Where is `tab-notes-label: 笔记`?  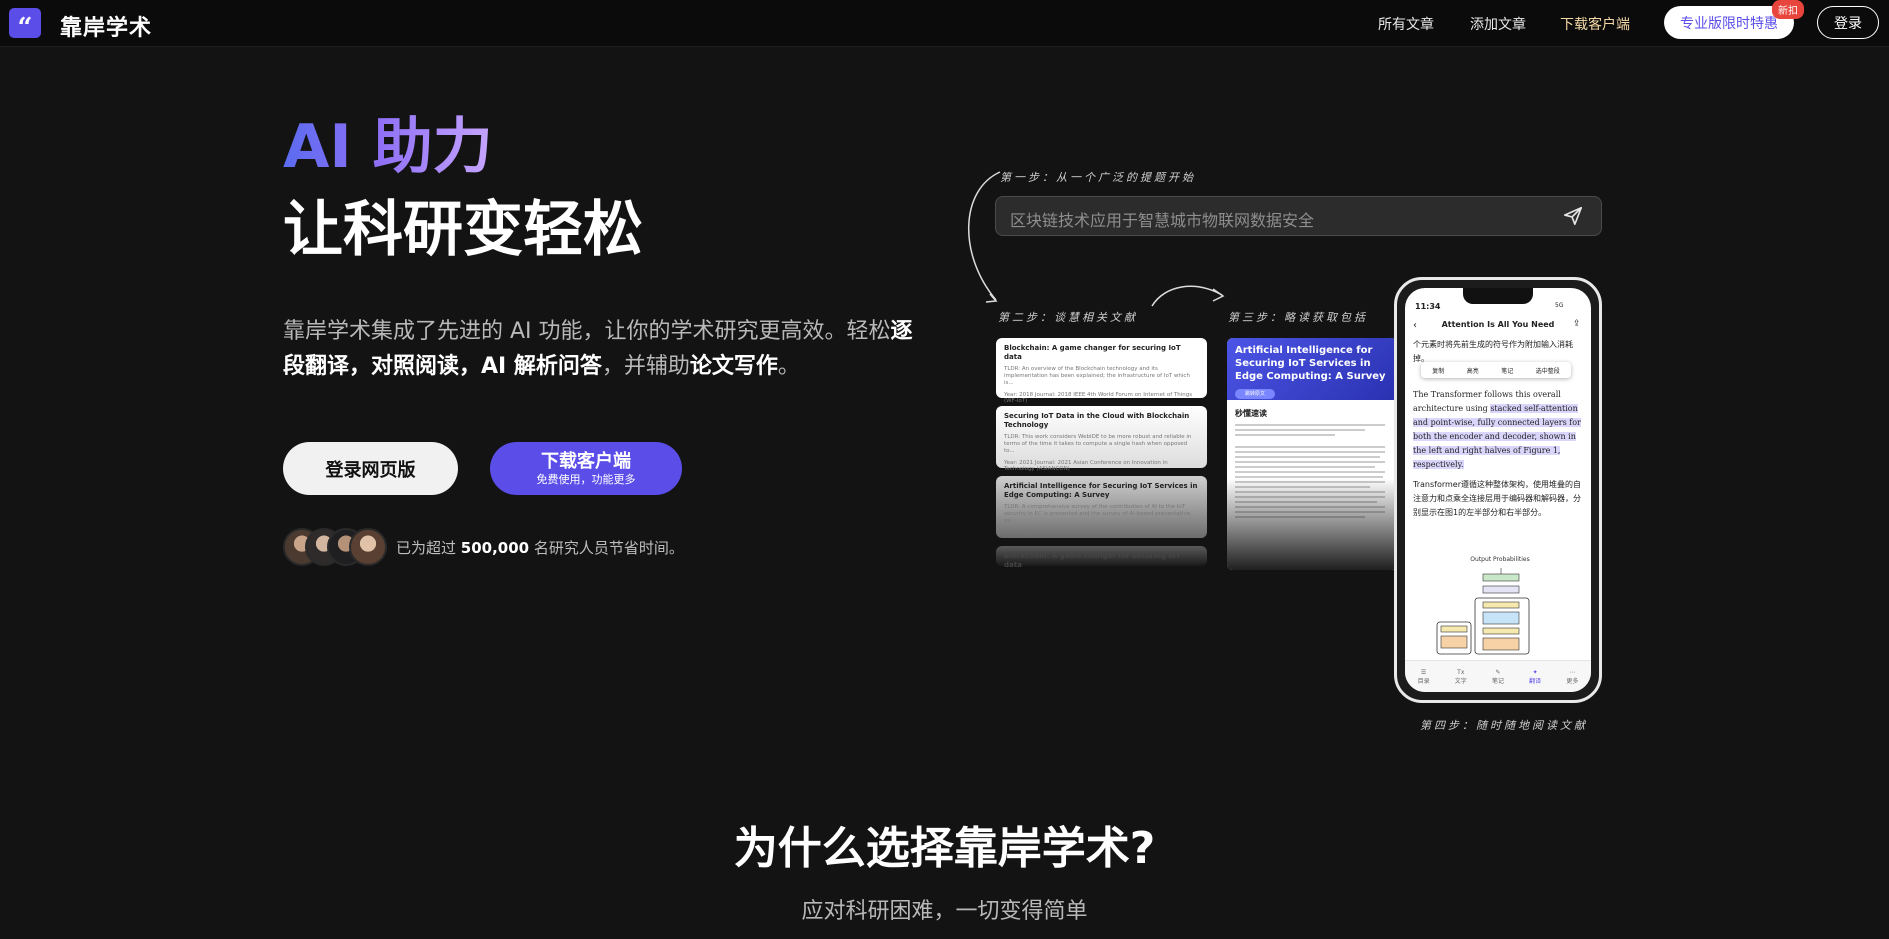
tab-notes-label: 笔记 is located at coordinates (1497, 681).